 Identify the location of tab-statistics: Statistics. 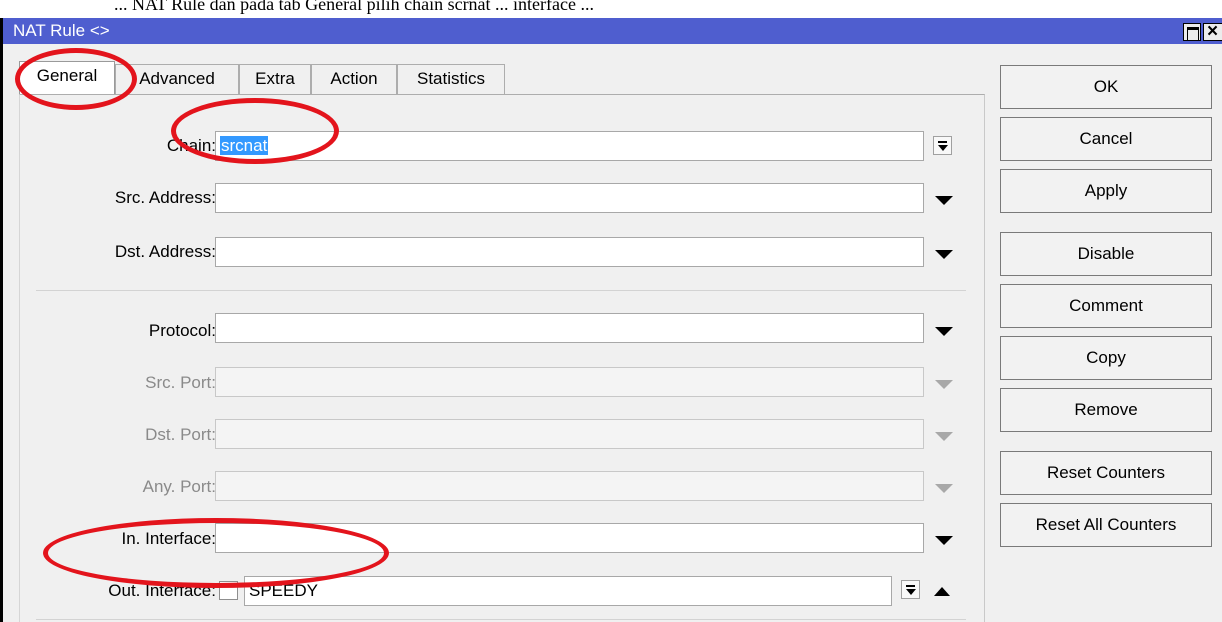
(451, 79).